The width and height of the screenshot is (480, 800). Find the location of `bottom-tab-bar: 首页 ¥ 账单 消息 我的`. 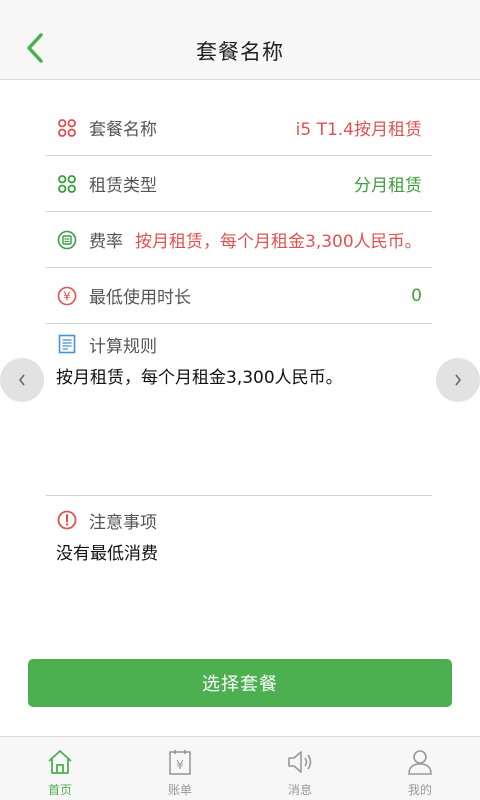

bottom-tab-bar: 首页 ¥ 账单 消息 我的 is located at coordinates (240, 768).